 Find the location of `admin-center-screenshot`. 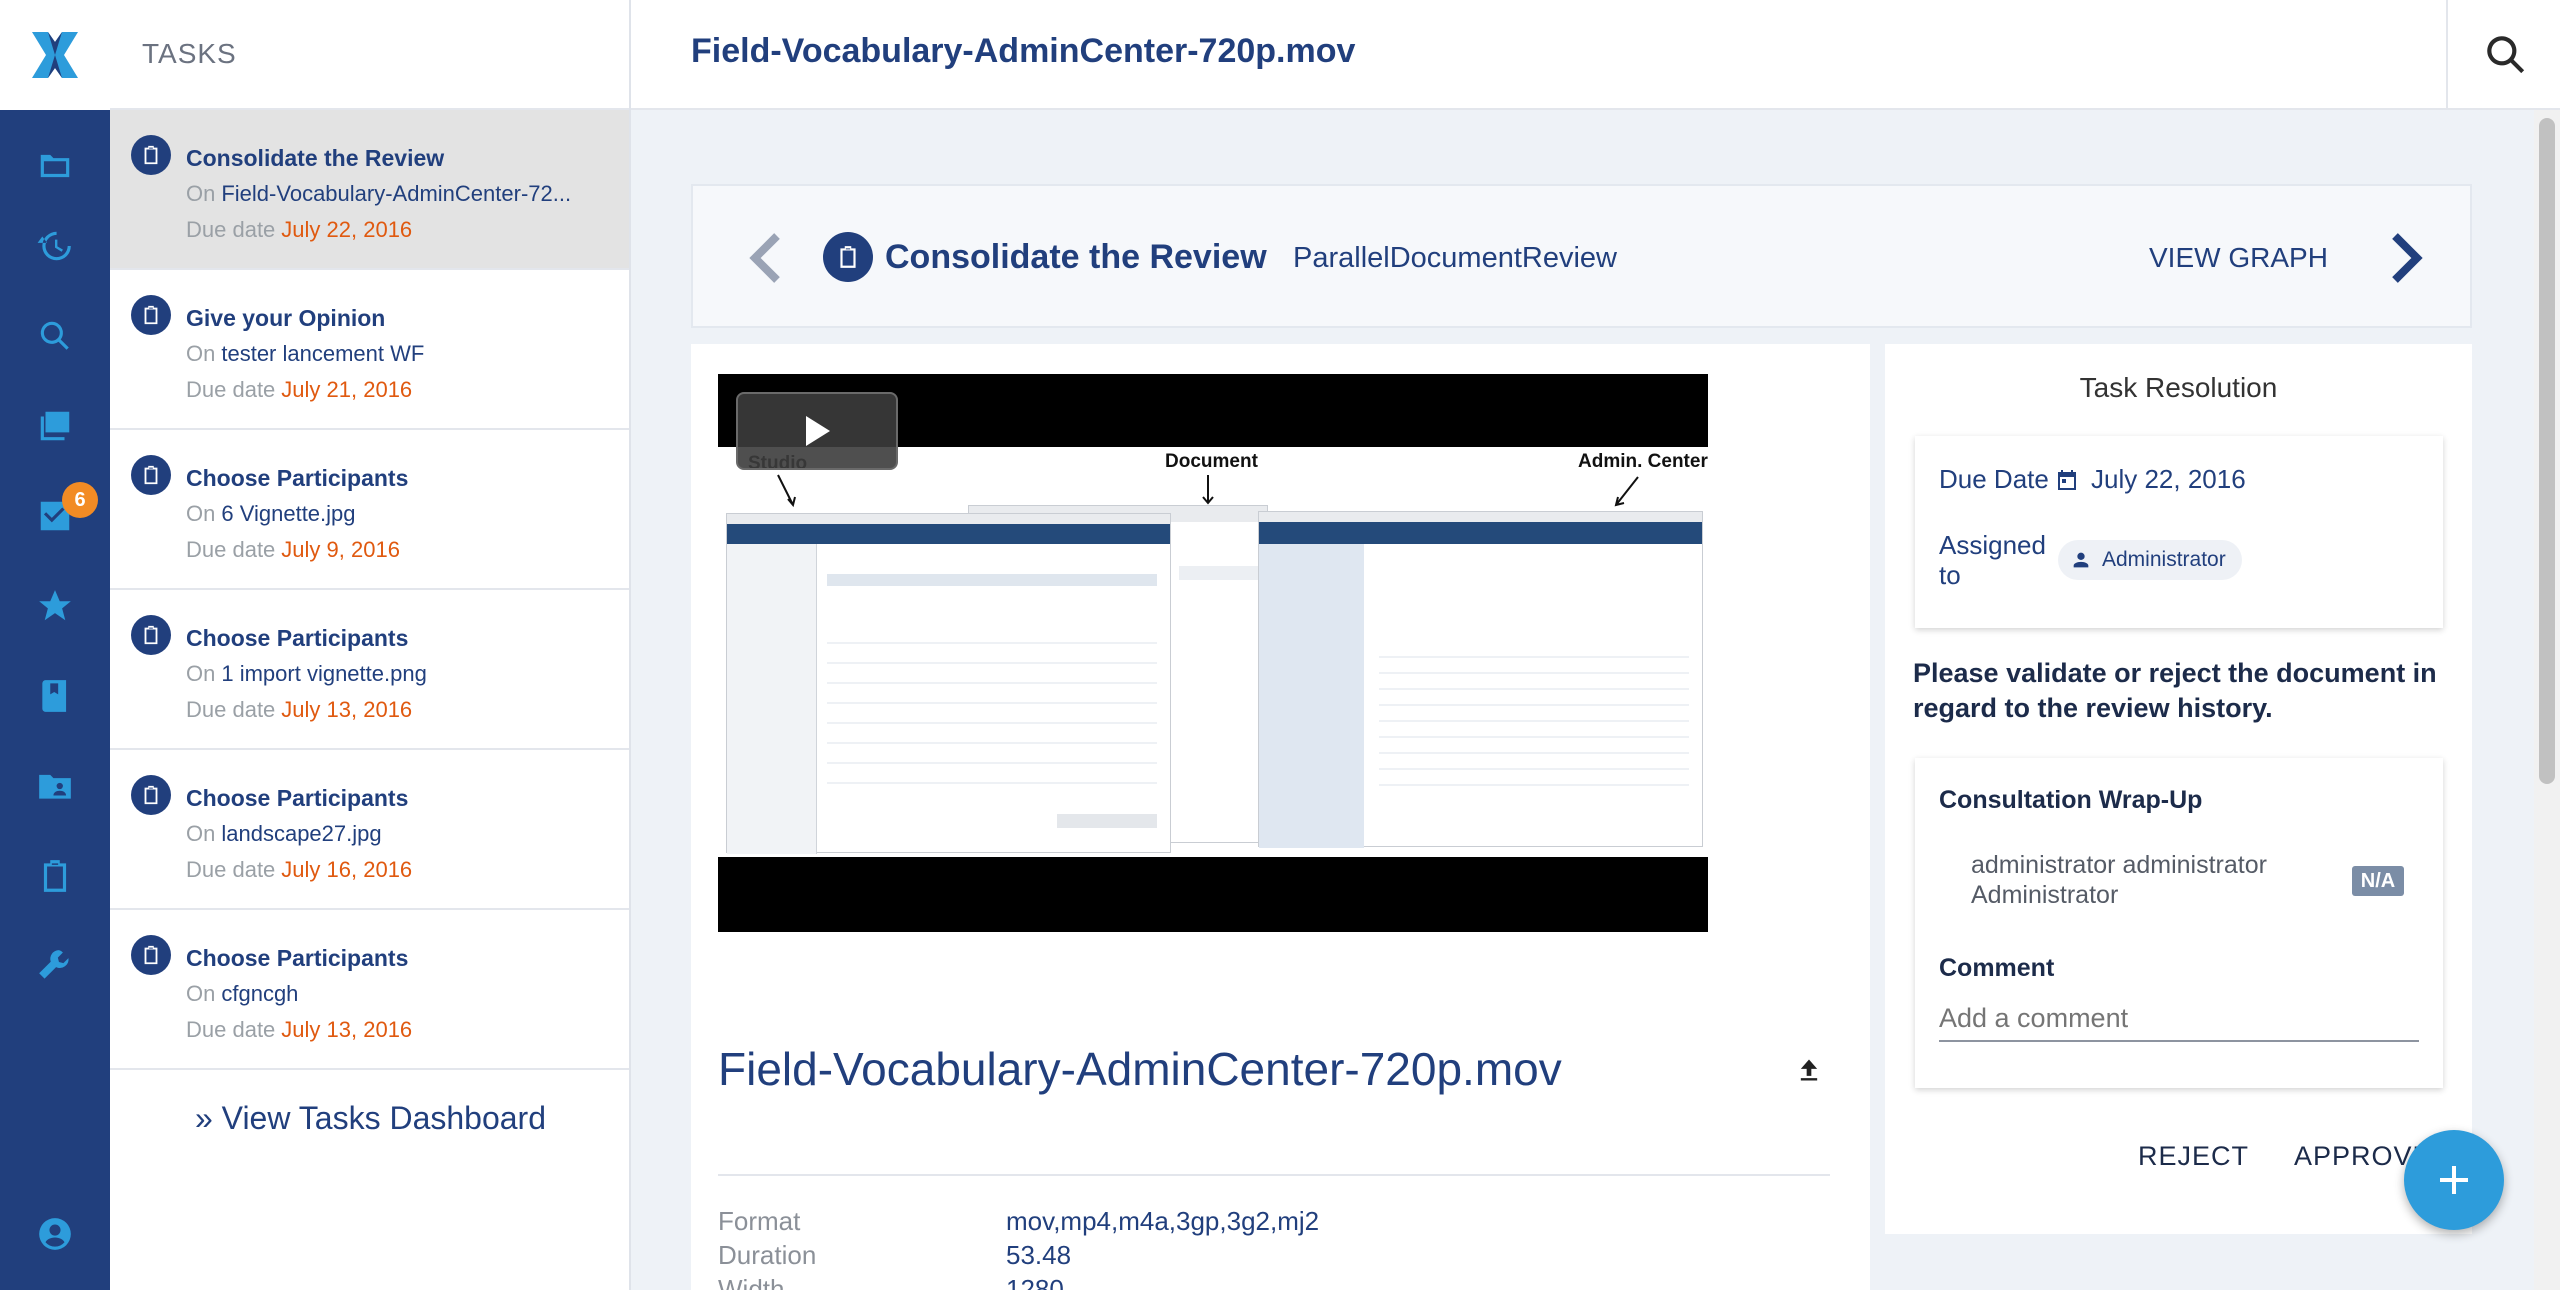

admin-center-screenshot is located at coordinates (1480, 679).